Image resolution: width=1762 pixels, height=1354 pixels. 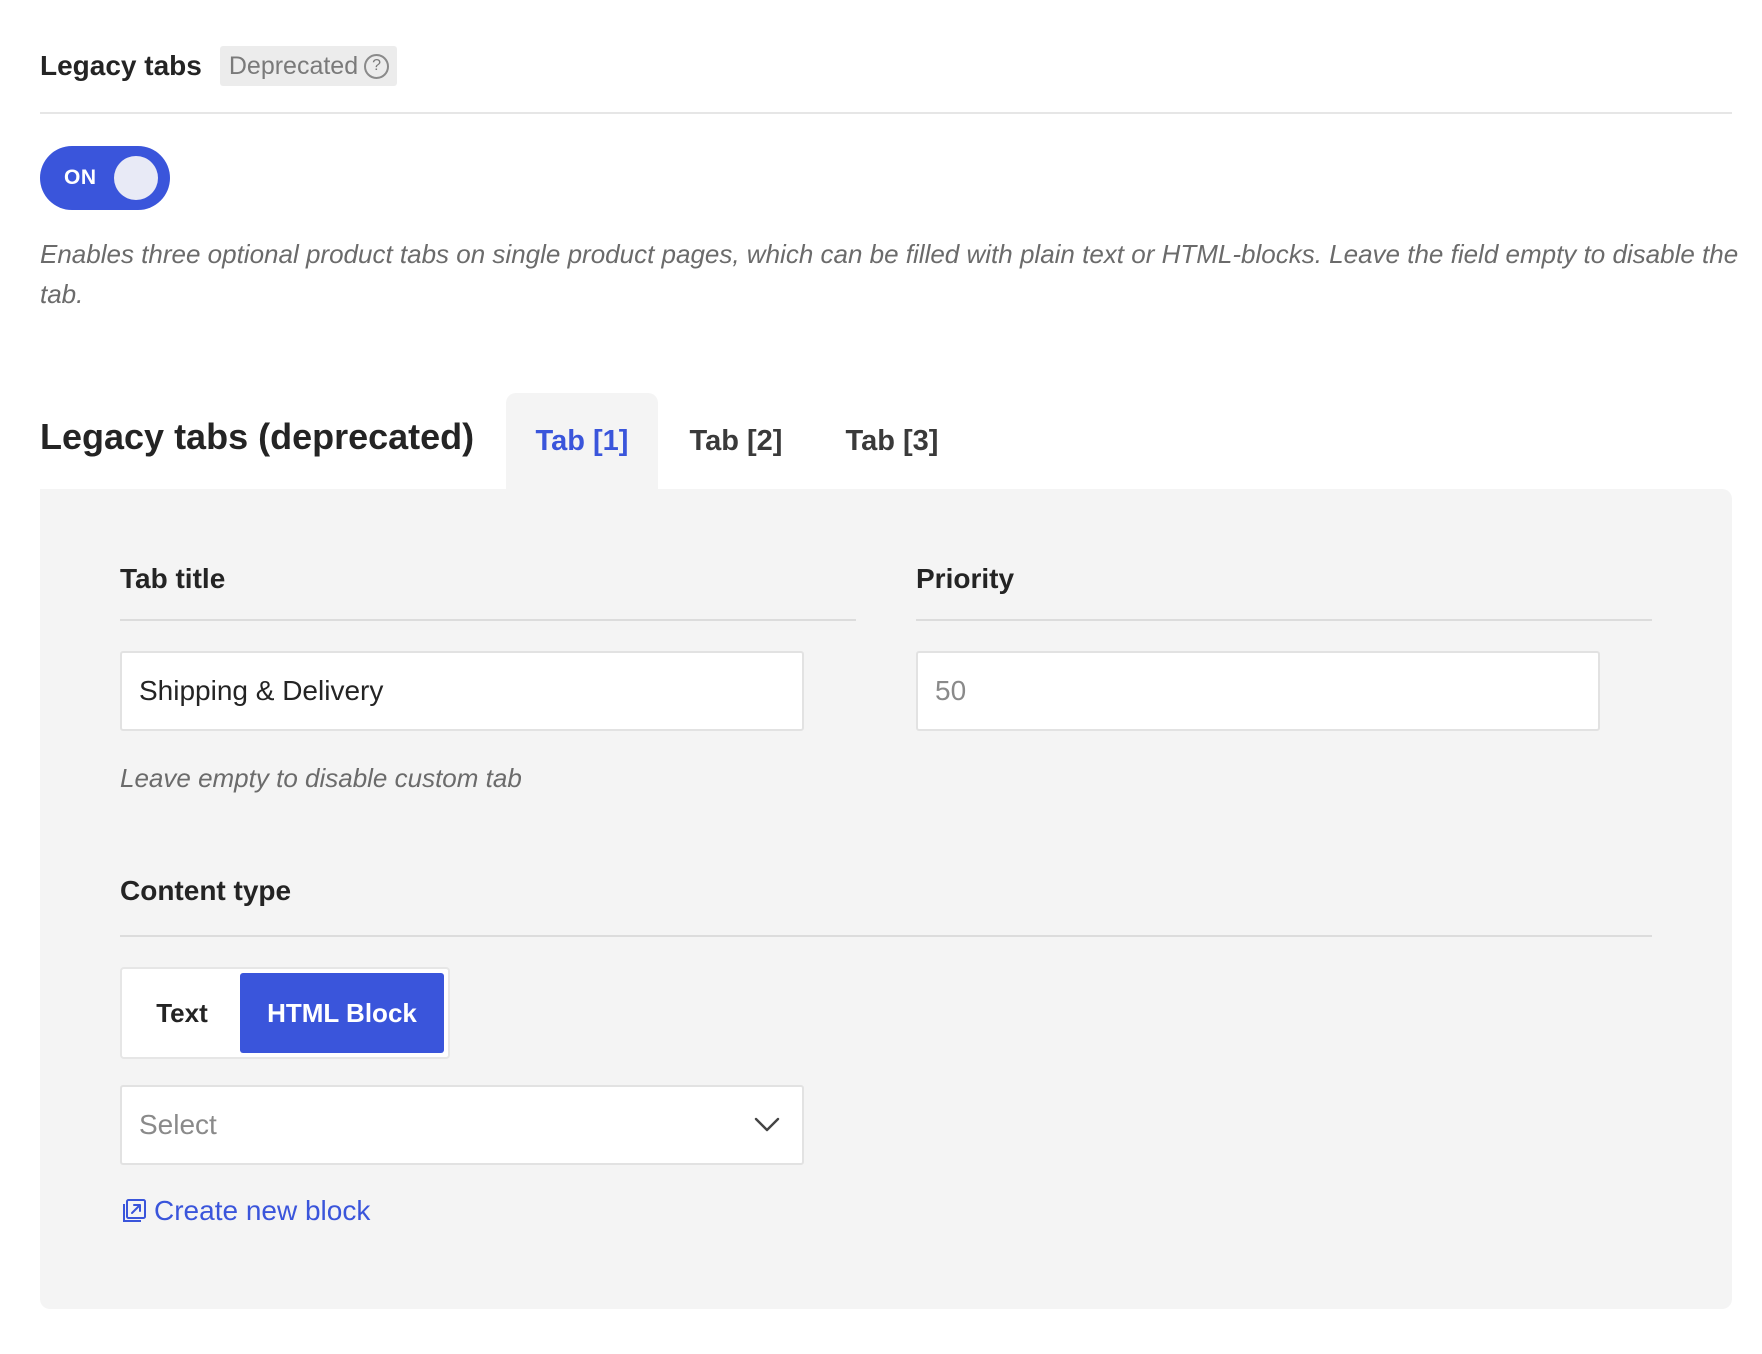 I want to click on tab-title-label: Tab title, so click(x=173, y=578).